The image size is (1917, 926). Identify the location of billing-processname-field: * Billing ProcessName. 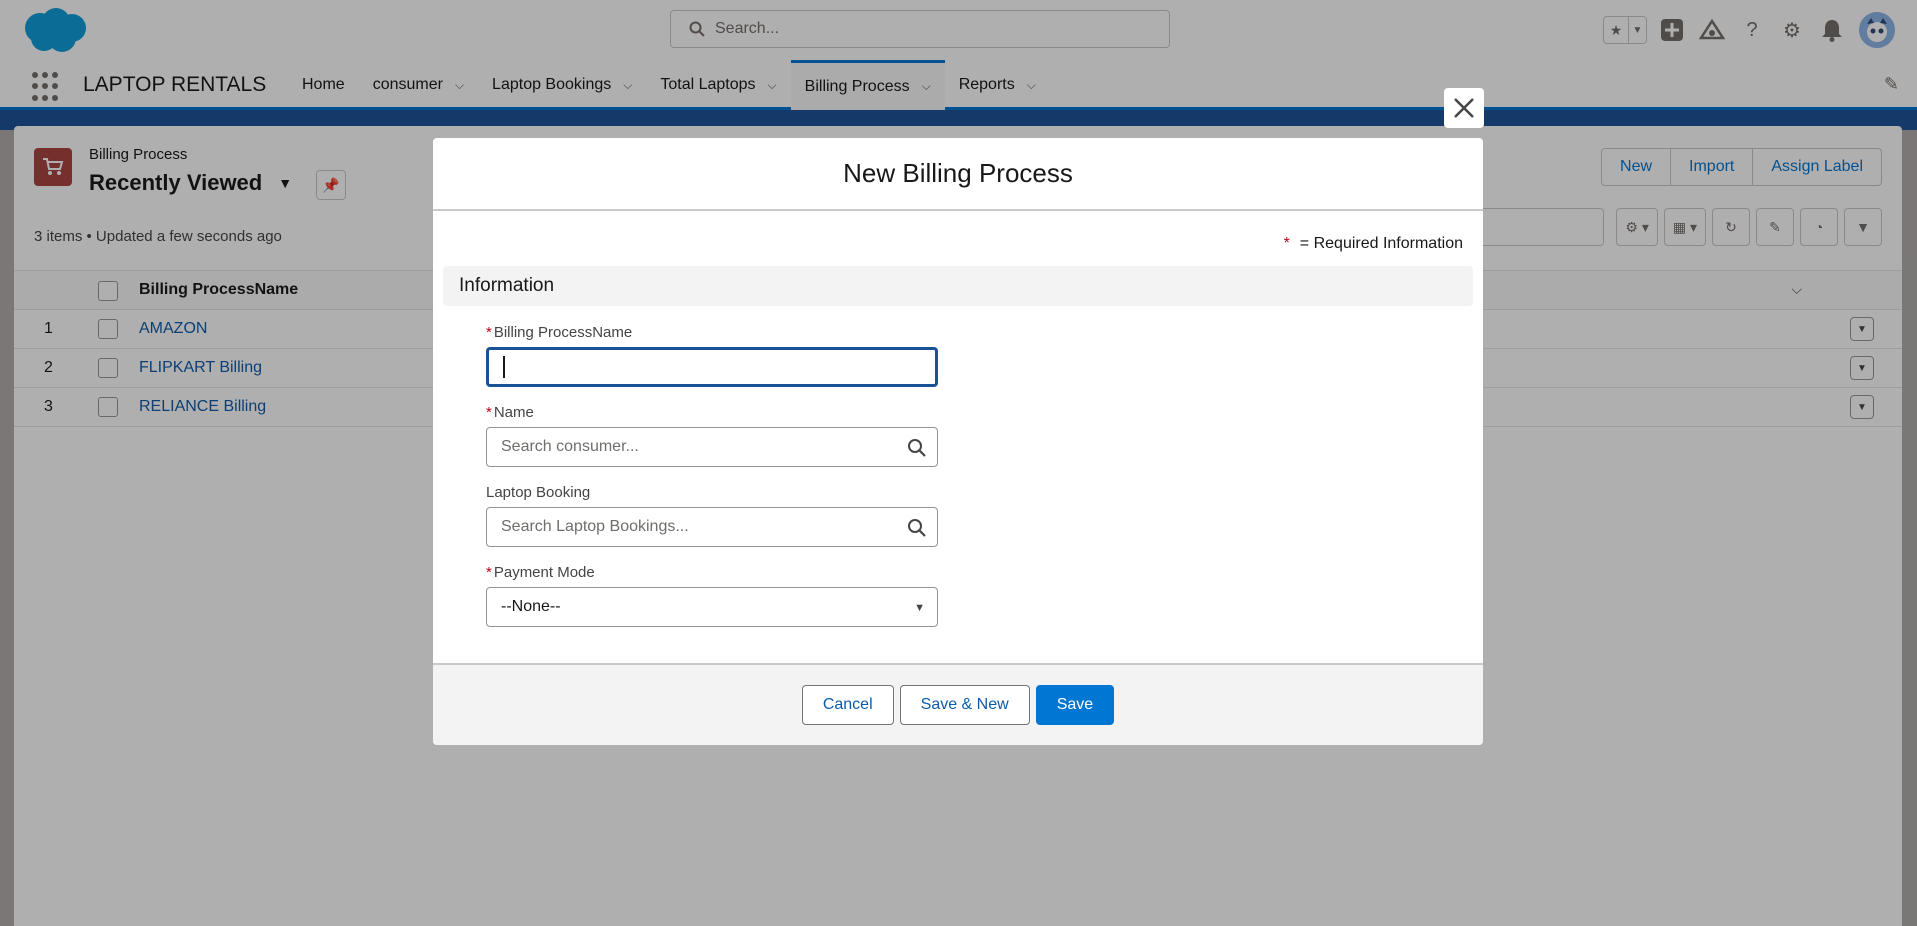
(712, 355).